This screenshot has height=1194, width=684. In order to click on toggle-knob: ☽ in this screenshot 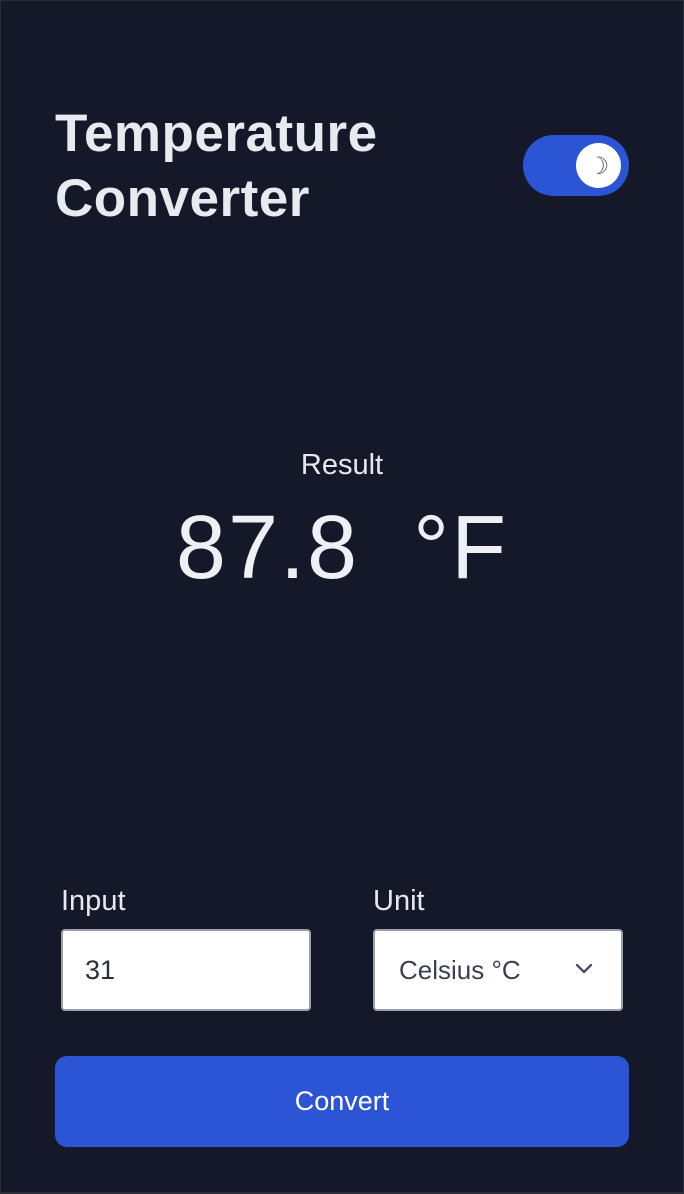, I will do `click(598, 165)`.